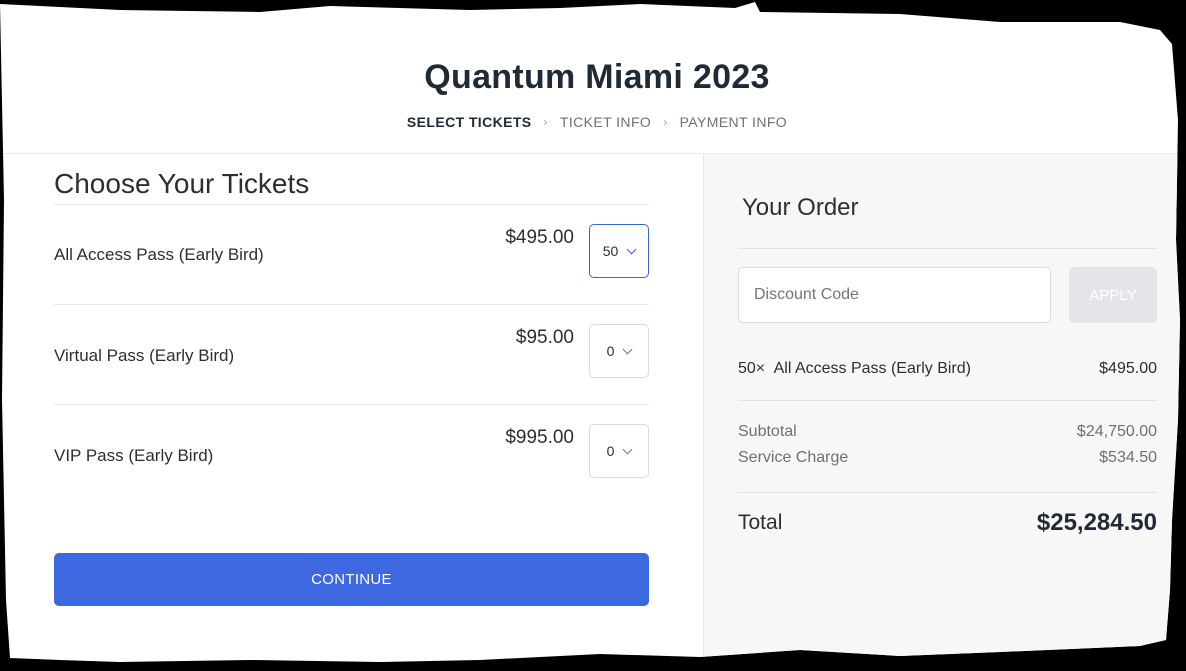  I want to click on continue-button: CONTINUE, so click(351, 579).